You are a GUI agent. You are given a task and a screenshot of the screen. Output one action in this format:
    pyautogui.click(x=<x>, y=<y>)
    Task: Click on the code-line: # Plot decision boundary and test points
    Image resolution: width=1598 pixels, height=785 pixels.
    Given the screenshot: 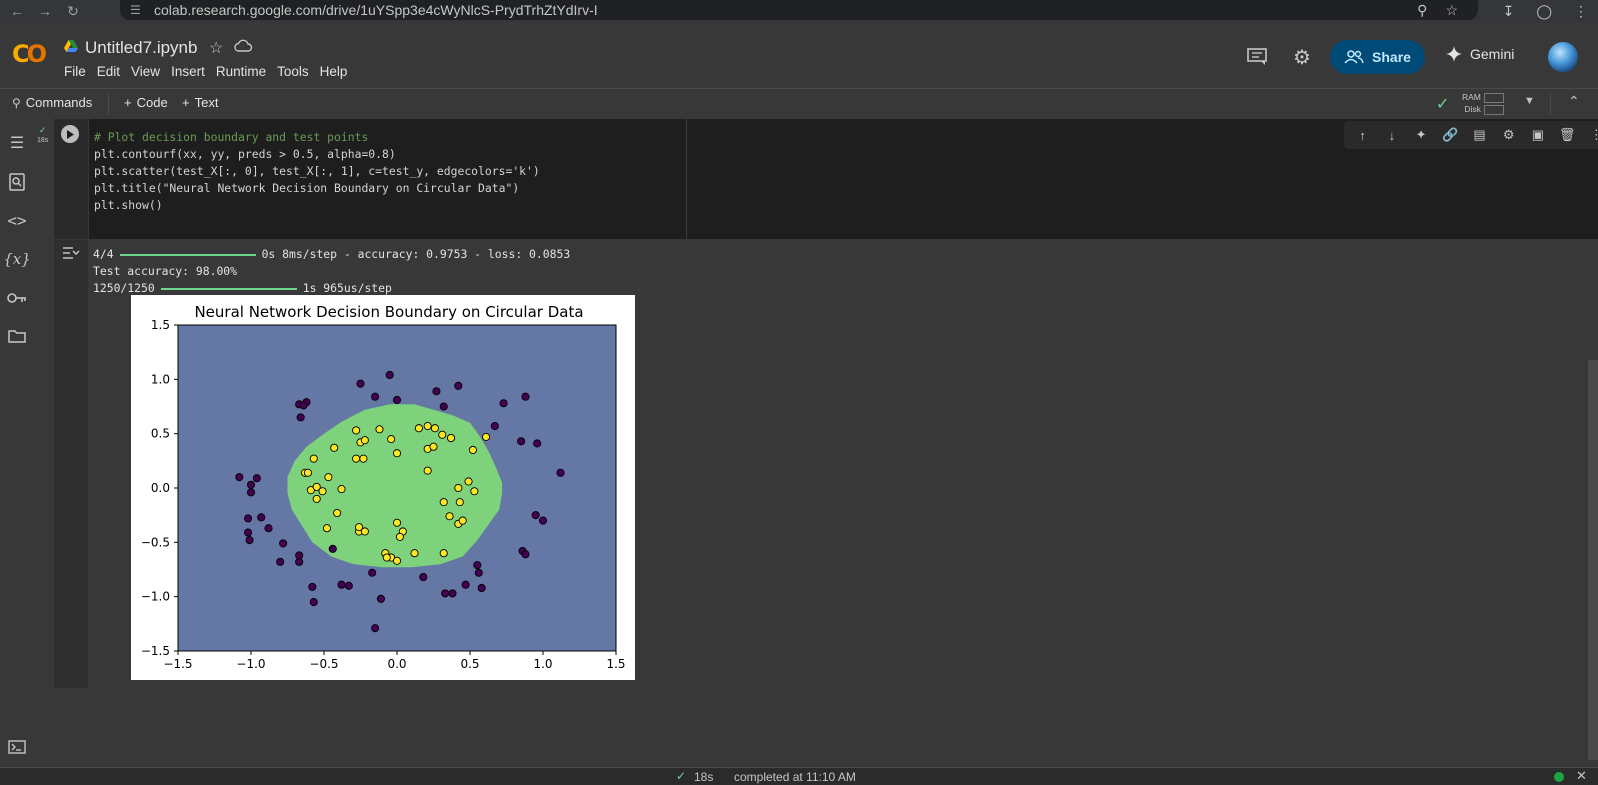 What is the action you would take?
    pyautogui.click(x=314, y=137)
    